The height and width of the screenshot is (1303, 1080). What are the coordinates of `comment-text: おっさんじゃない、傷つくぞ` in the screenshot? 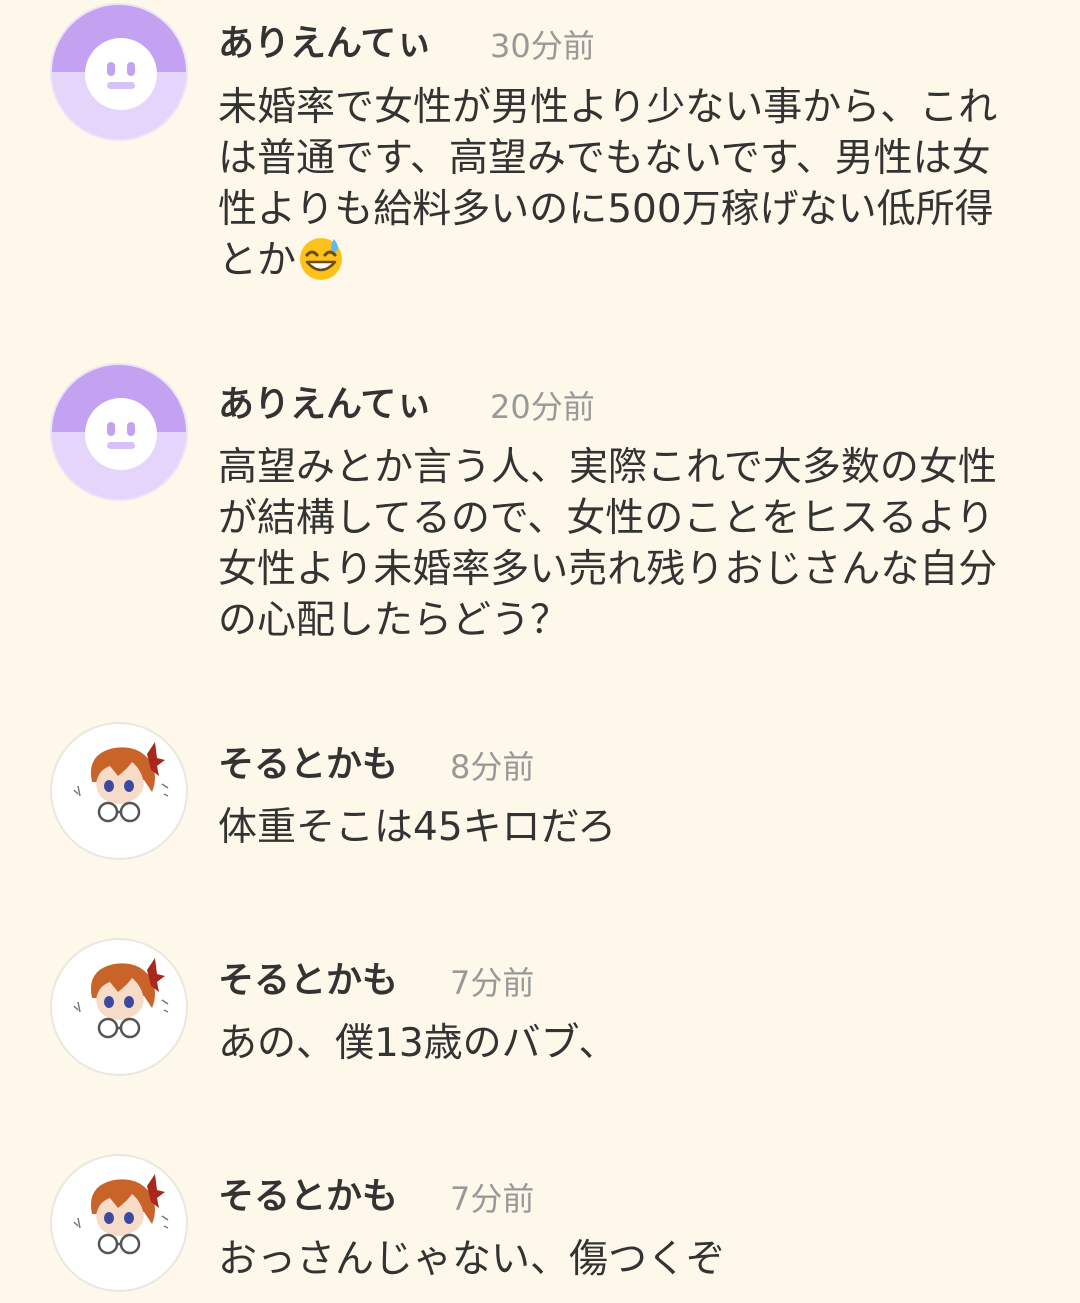 It's located at (472, 1259).